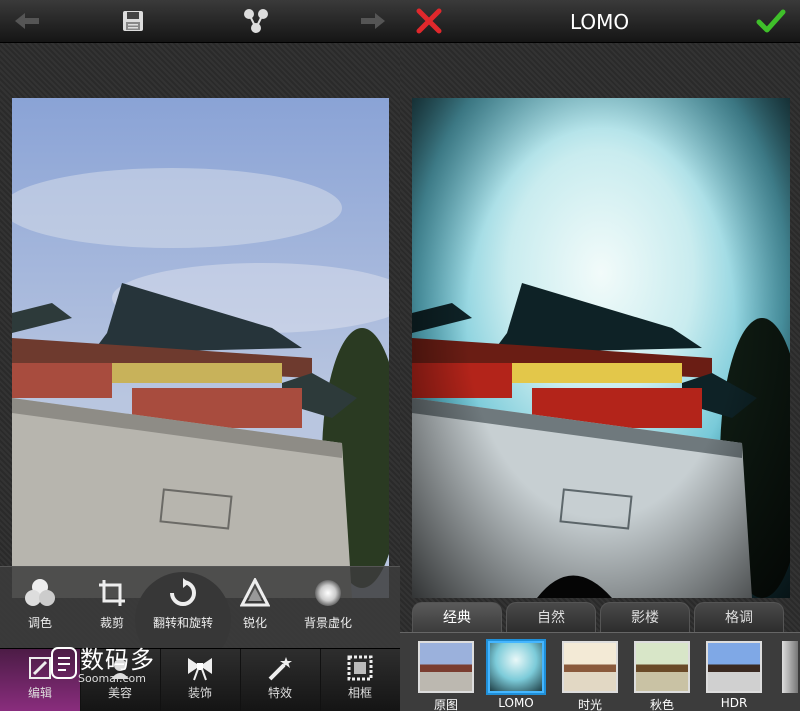  Describe the element at coordinates (328, 593) in the screenshot. I see `blur-circle-icon` at that location.